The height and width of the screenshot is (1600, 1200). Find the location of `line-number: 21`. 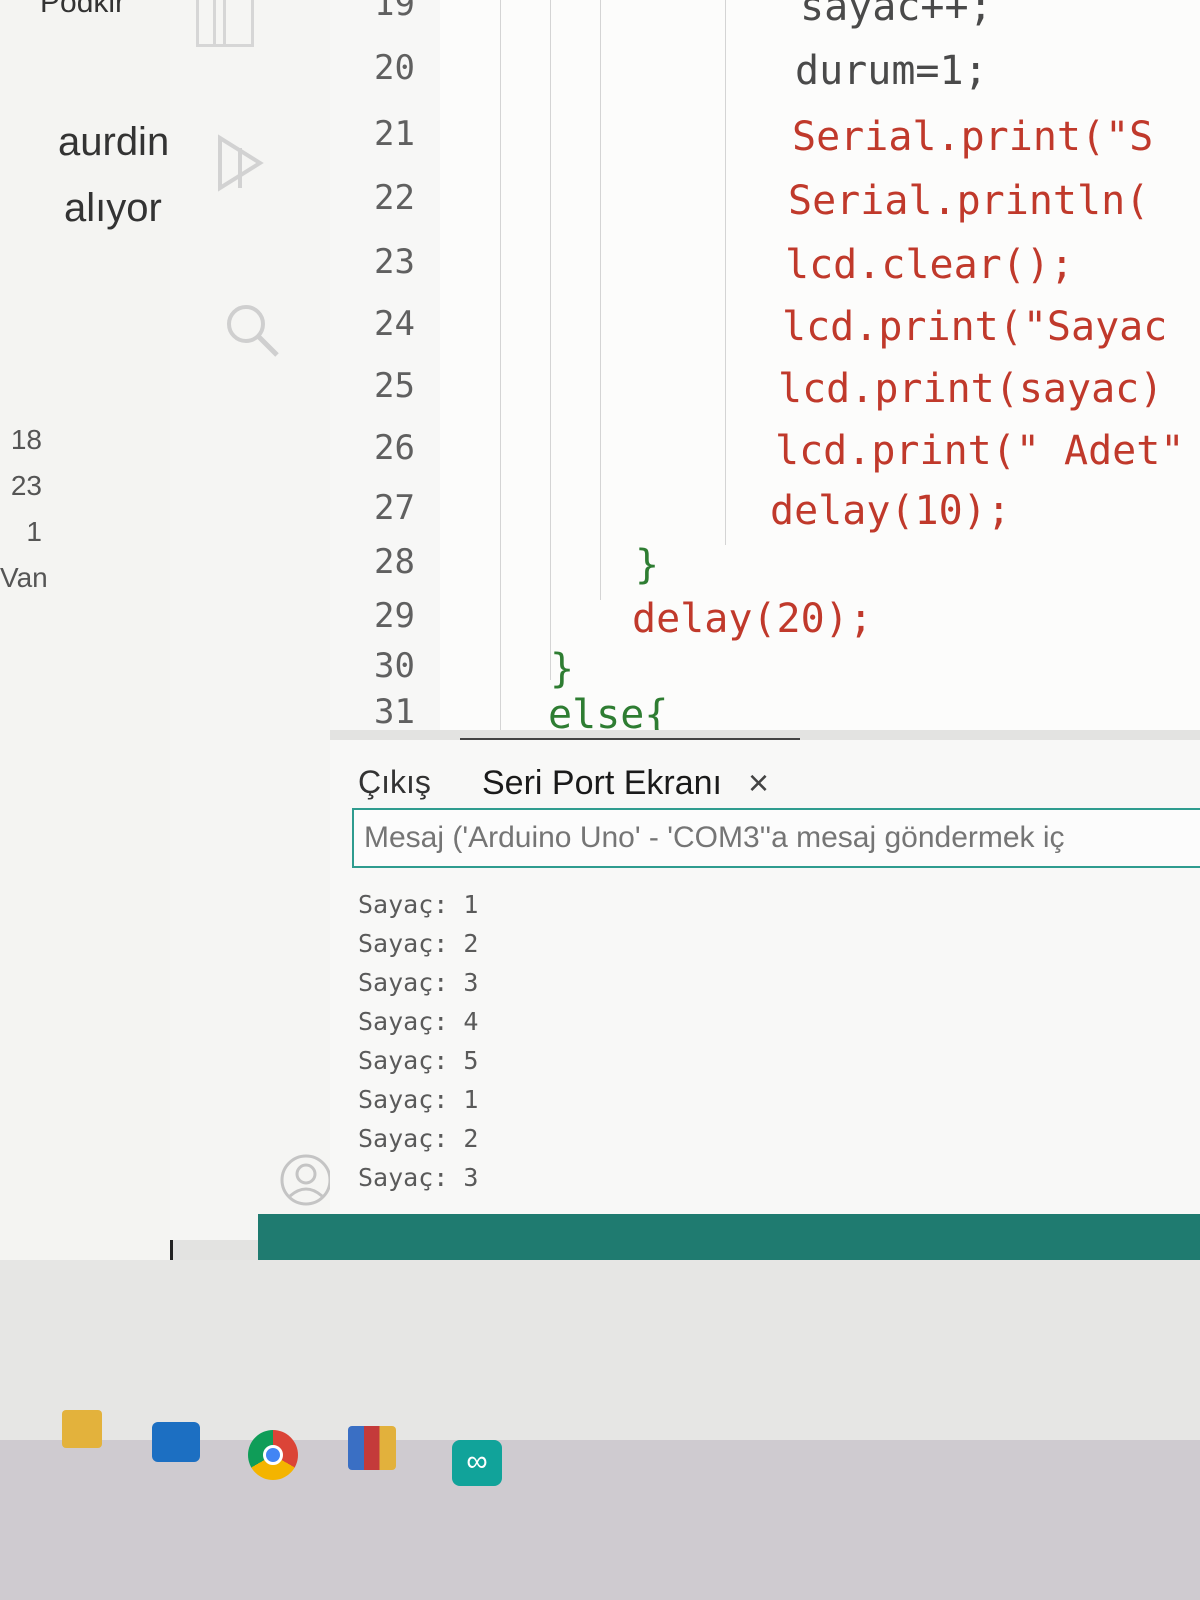

line-number: 21 is located at coordinates (394, 134).